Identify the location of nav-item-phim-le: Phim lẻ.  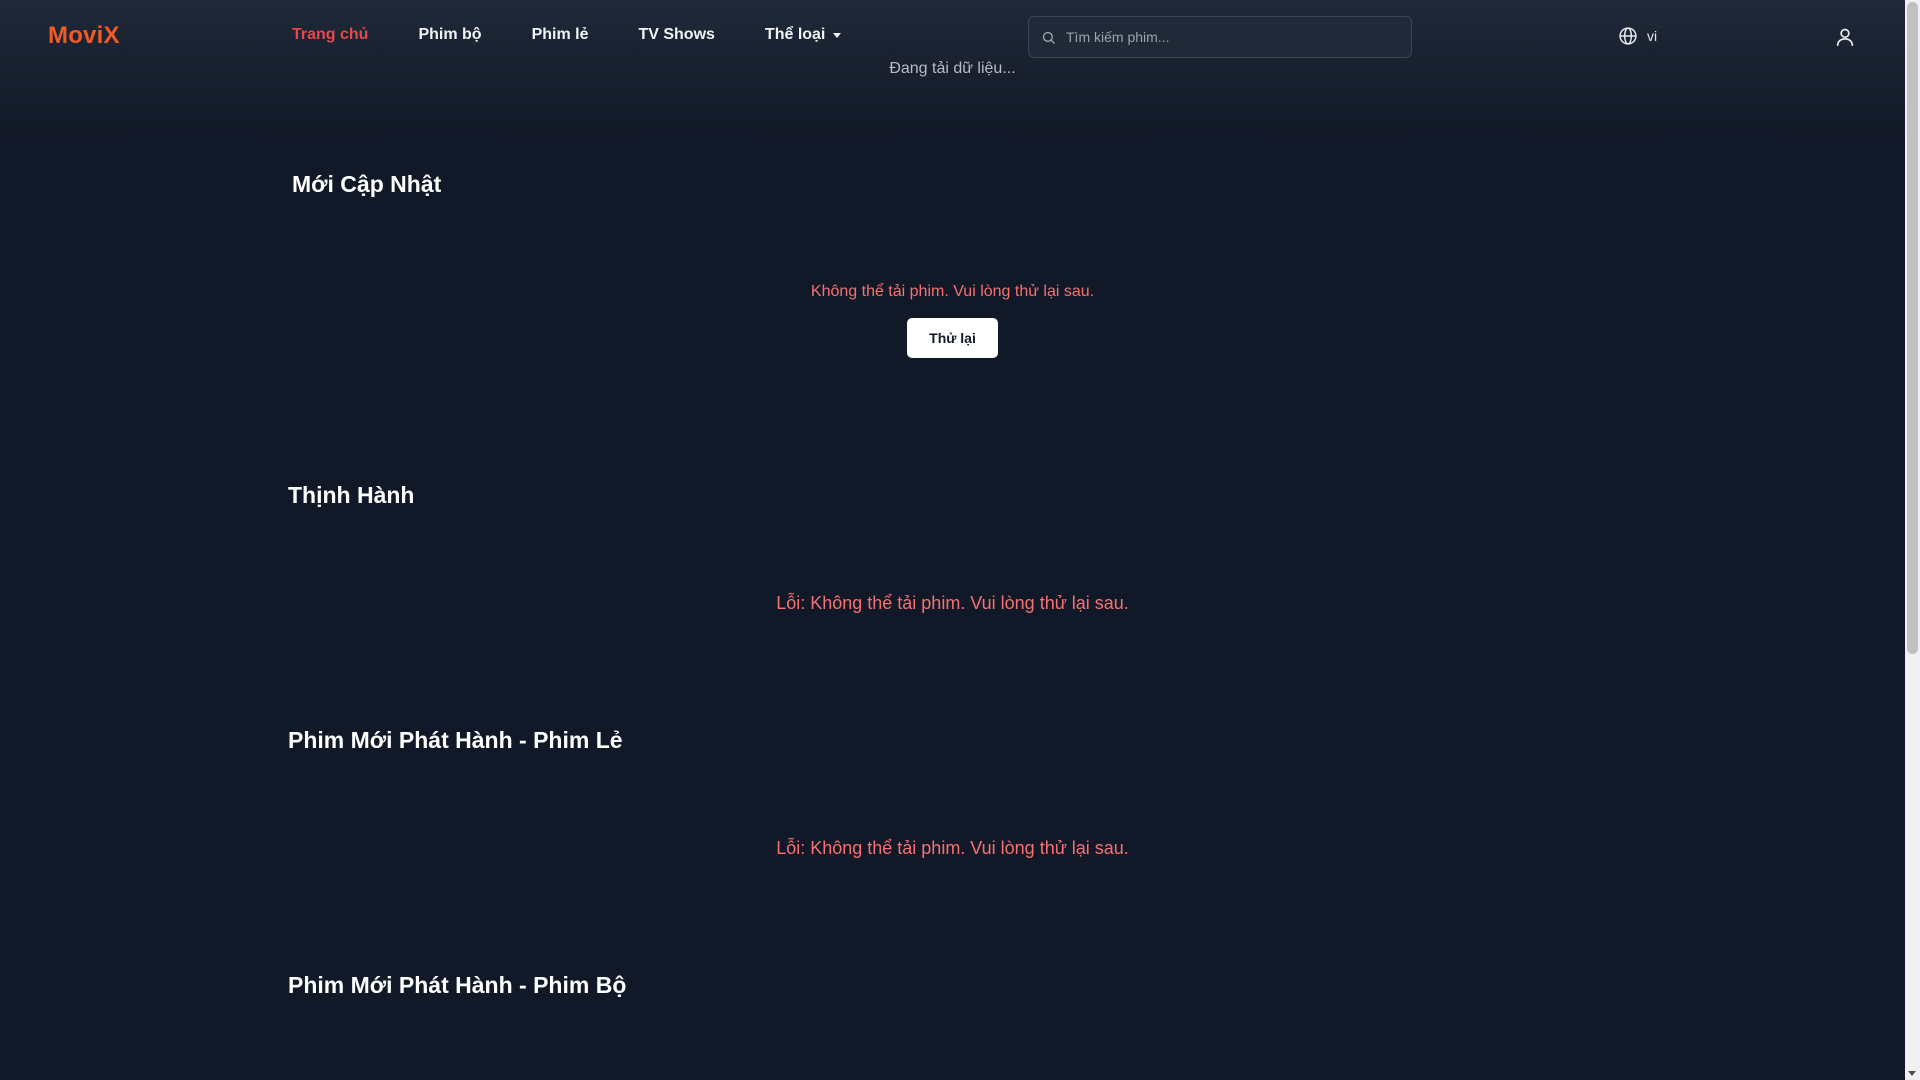
(560, 35).